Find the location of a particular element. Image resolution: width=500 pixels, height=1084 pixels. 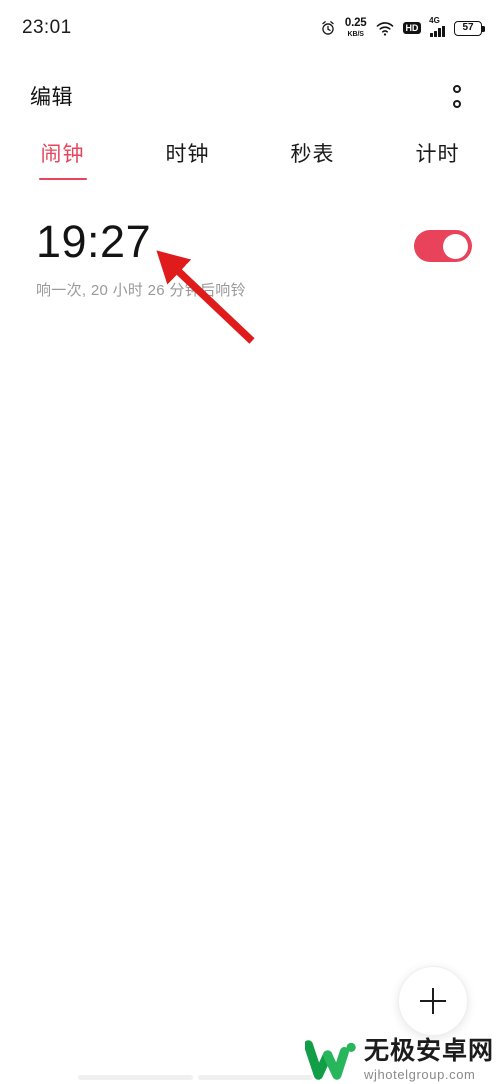

navigation-bar is located at coordinates (250, 1076).